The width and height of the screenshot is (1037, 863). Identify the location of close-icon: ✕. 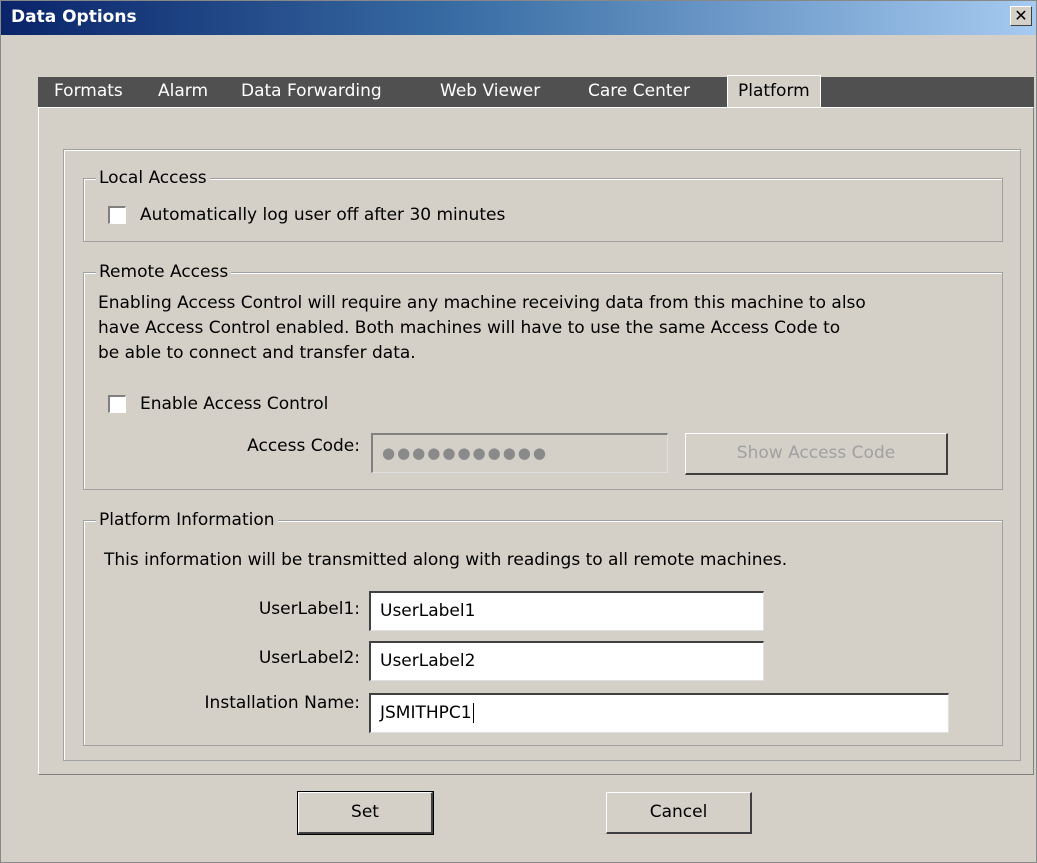
(1021, 15).